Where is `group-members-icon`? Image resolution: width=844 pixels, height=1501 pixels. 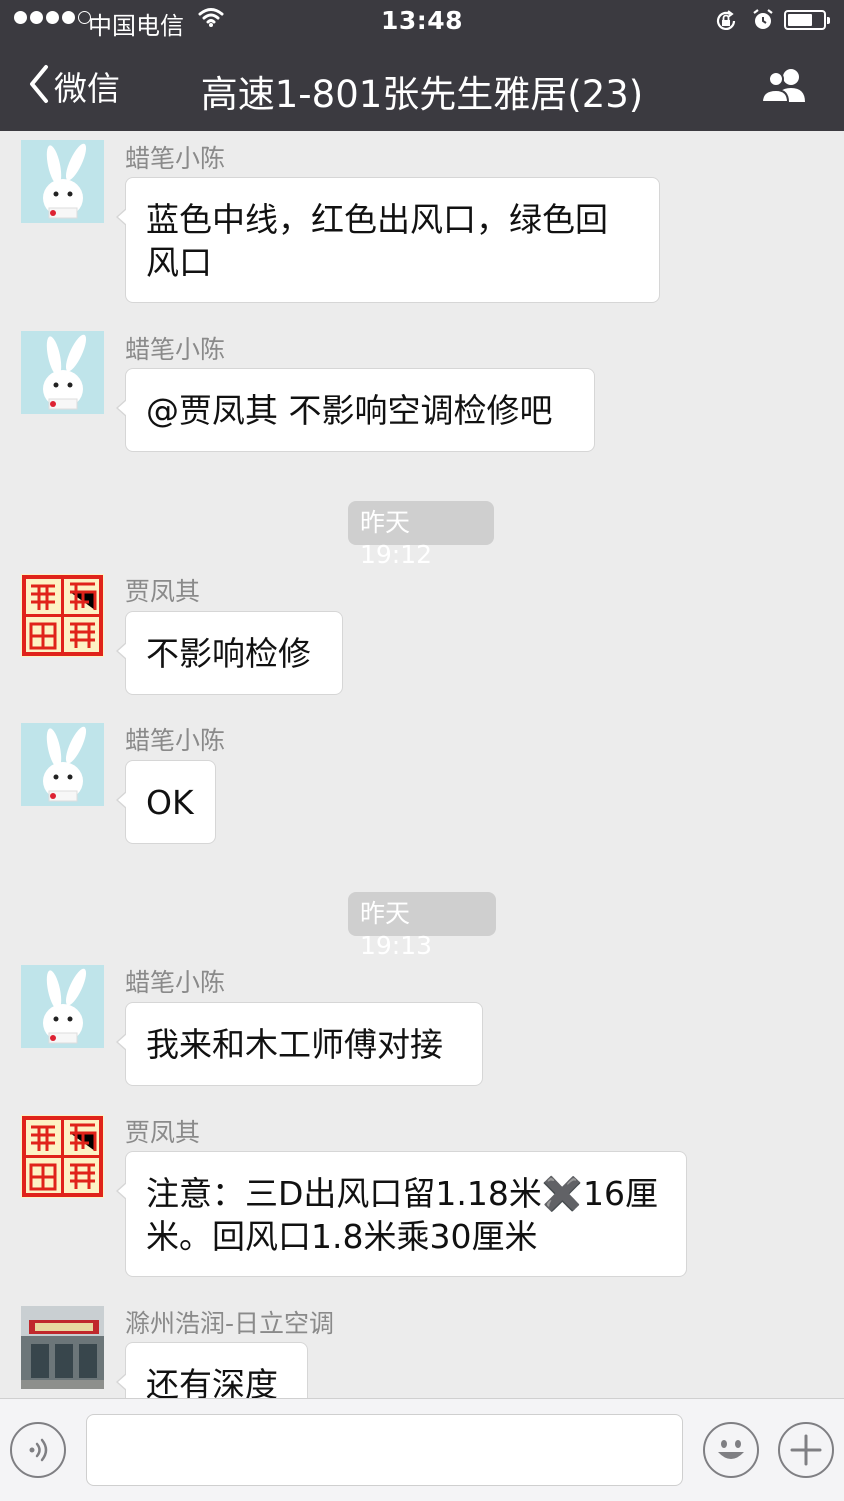 group-members-icon is located at coordinates (785, 88).